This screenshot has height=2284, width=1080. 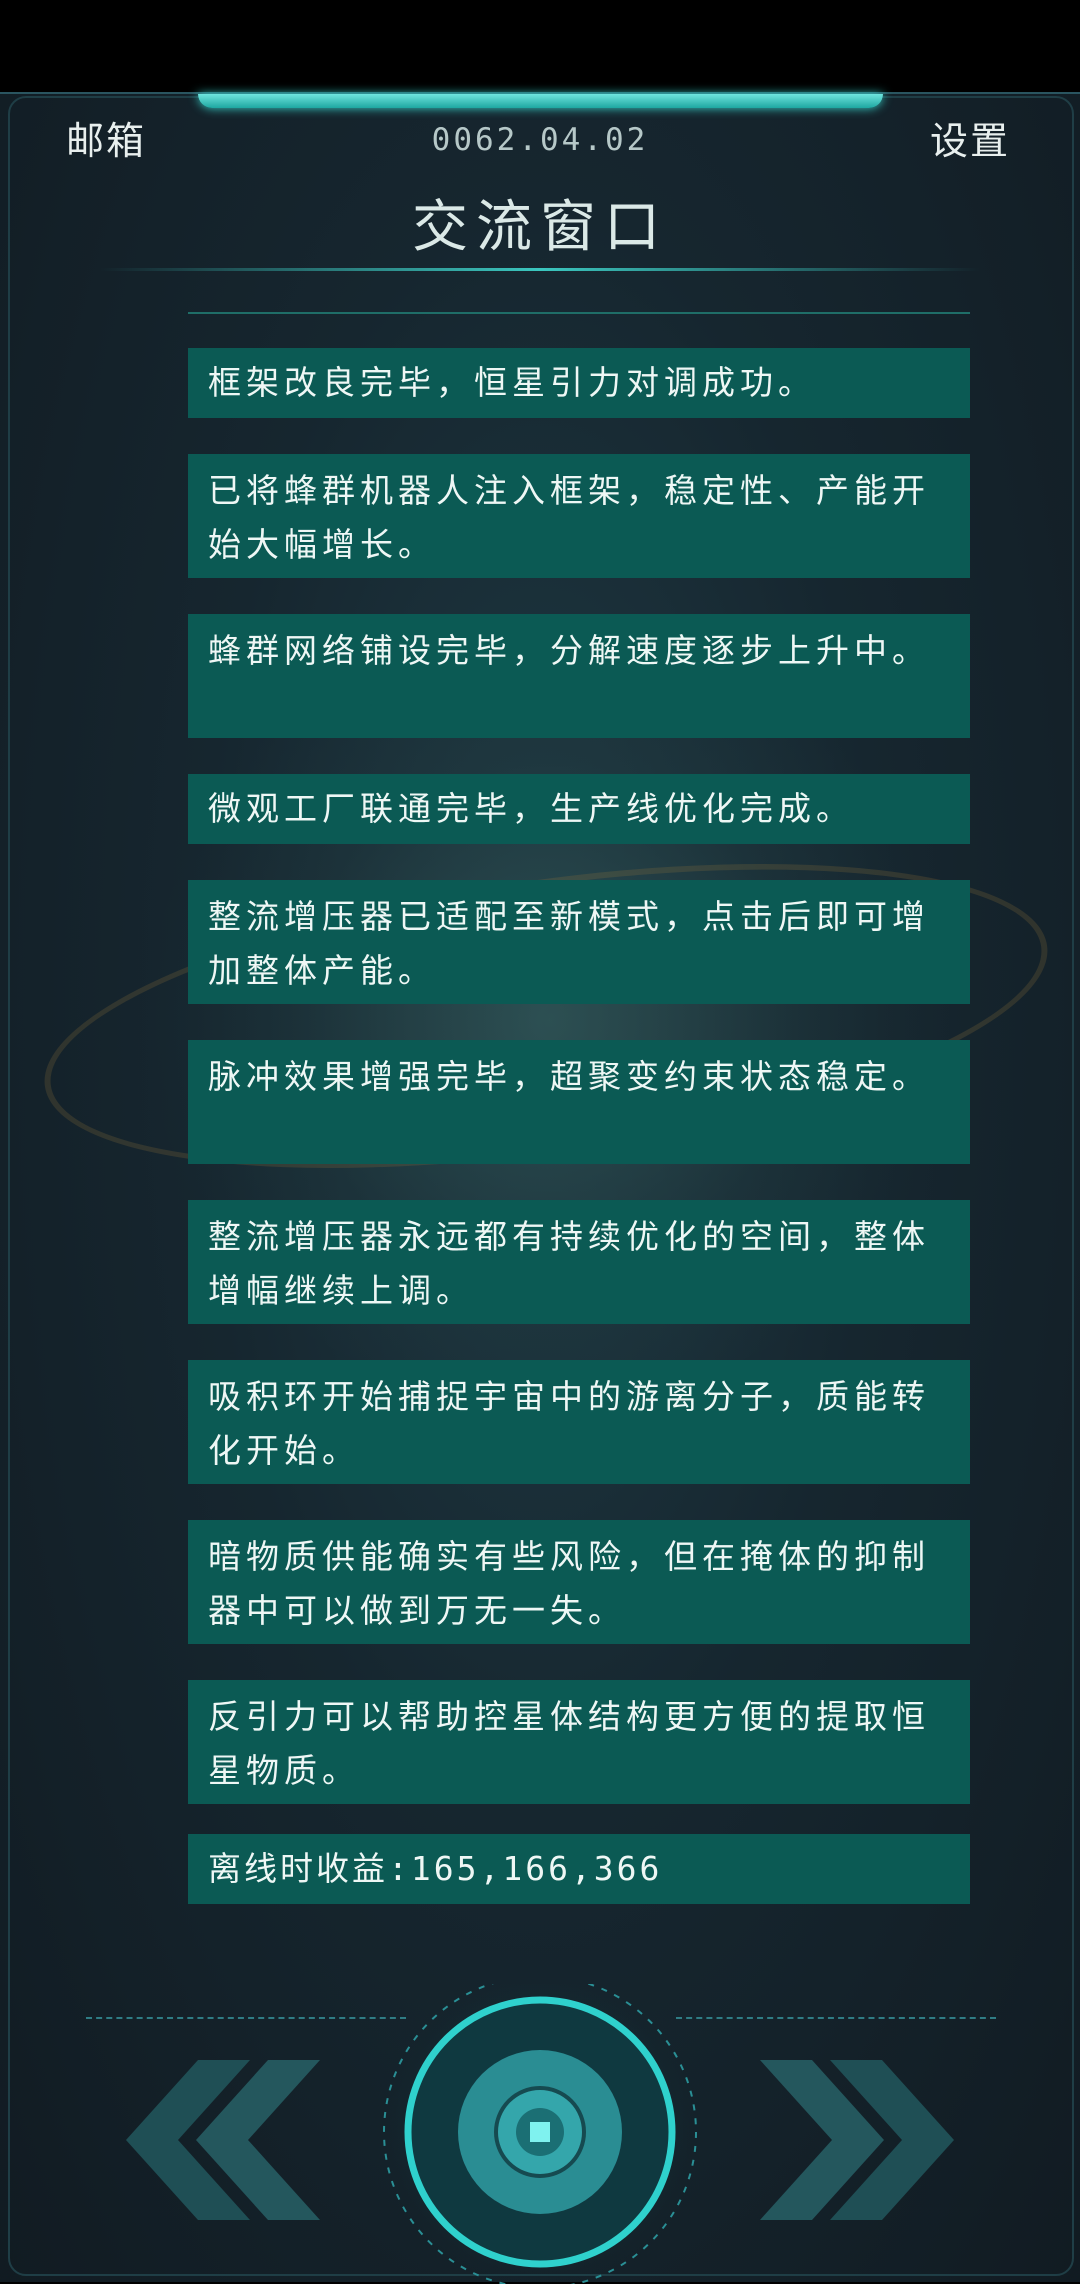 I want to click on message-item: 框架改良完毕，恒星引力对调成功。, so click(x=579, y=383).